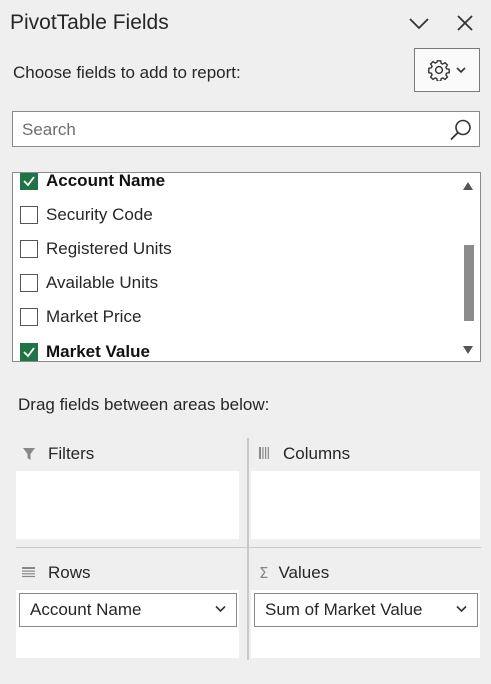  I want to click on filters-area-header: Filters, so click(58, 454).